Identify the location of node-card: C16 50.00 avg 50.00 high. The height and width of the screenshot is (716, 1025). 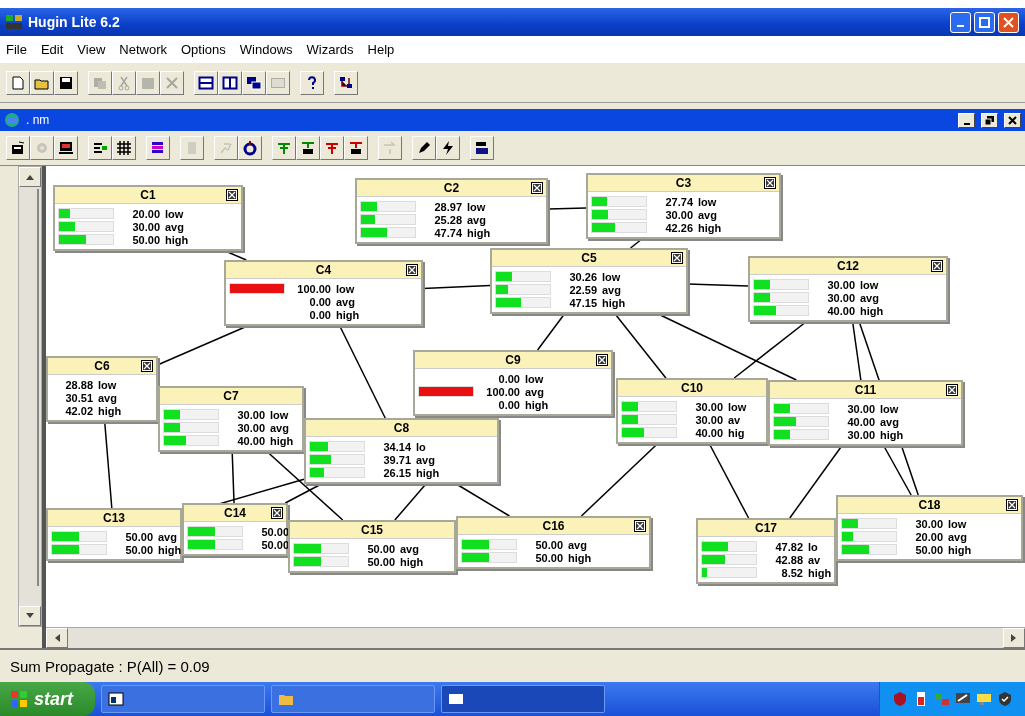
(553, 542).